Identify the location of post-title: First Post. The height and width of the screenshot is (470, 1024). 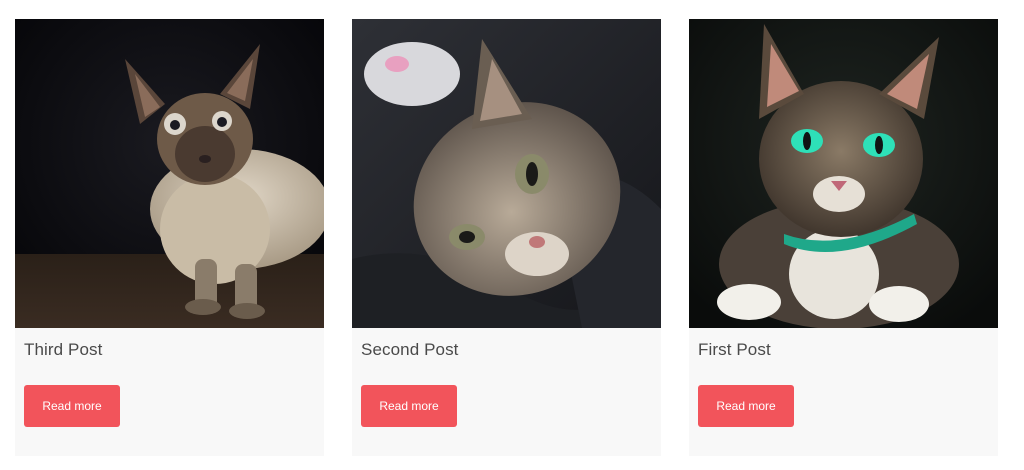
(734, 350).